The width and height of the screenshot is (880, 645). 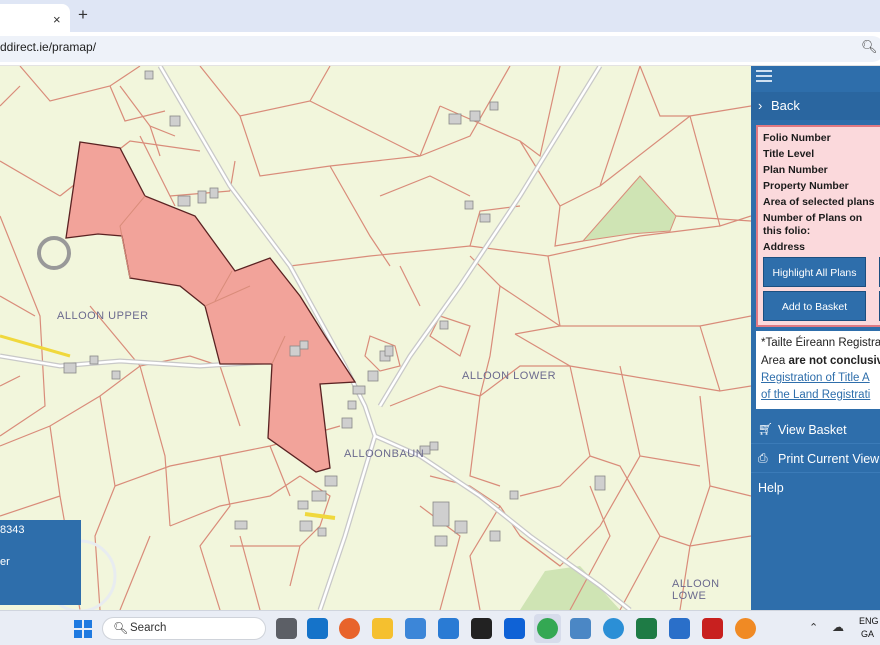 I want to click on edge-icon, so click(x=613, y=628).